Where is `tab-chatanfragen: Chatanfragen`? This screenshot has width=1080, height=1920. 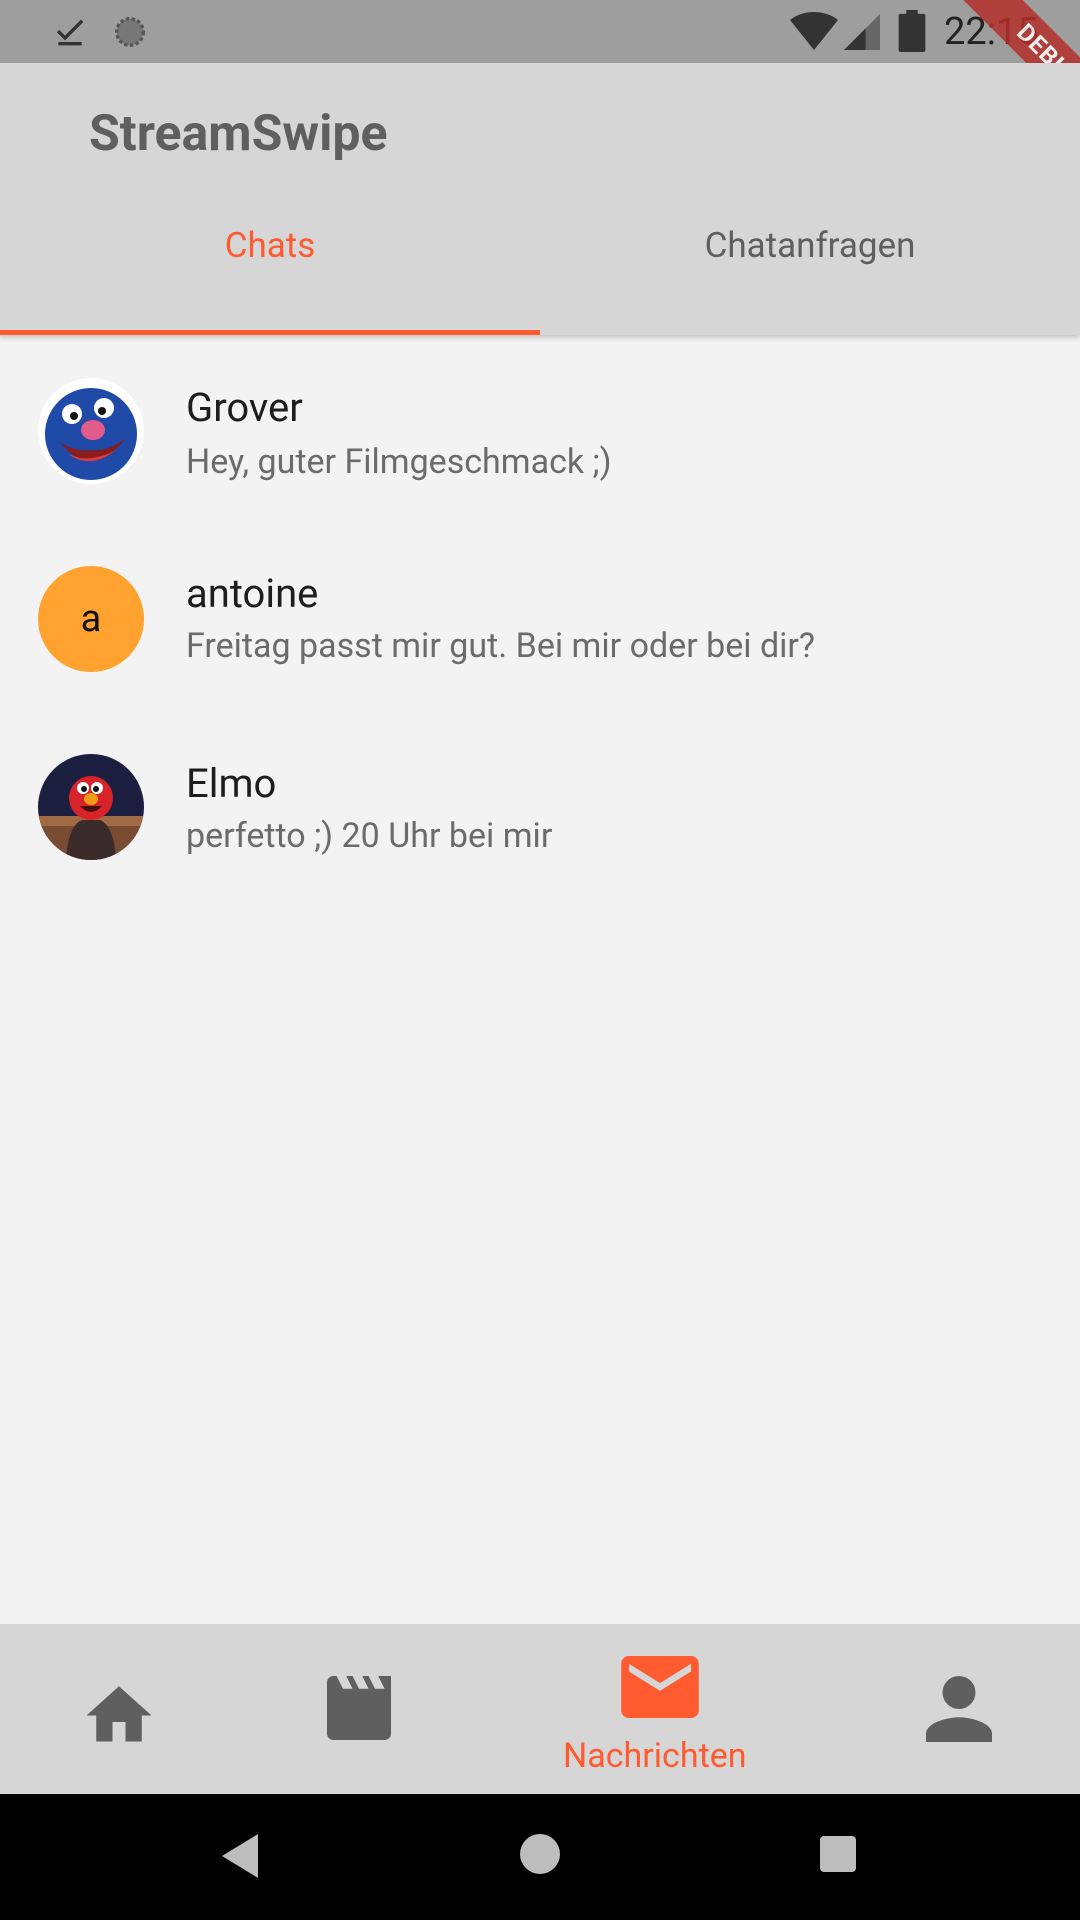
tab-chatanfragen: Chatanfragen is located at coordinates (810, 245).